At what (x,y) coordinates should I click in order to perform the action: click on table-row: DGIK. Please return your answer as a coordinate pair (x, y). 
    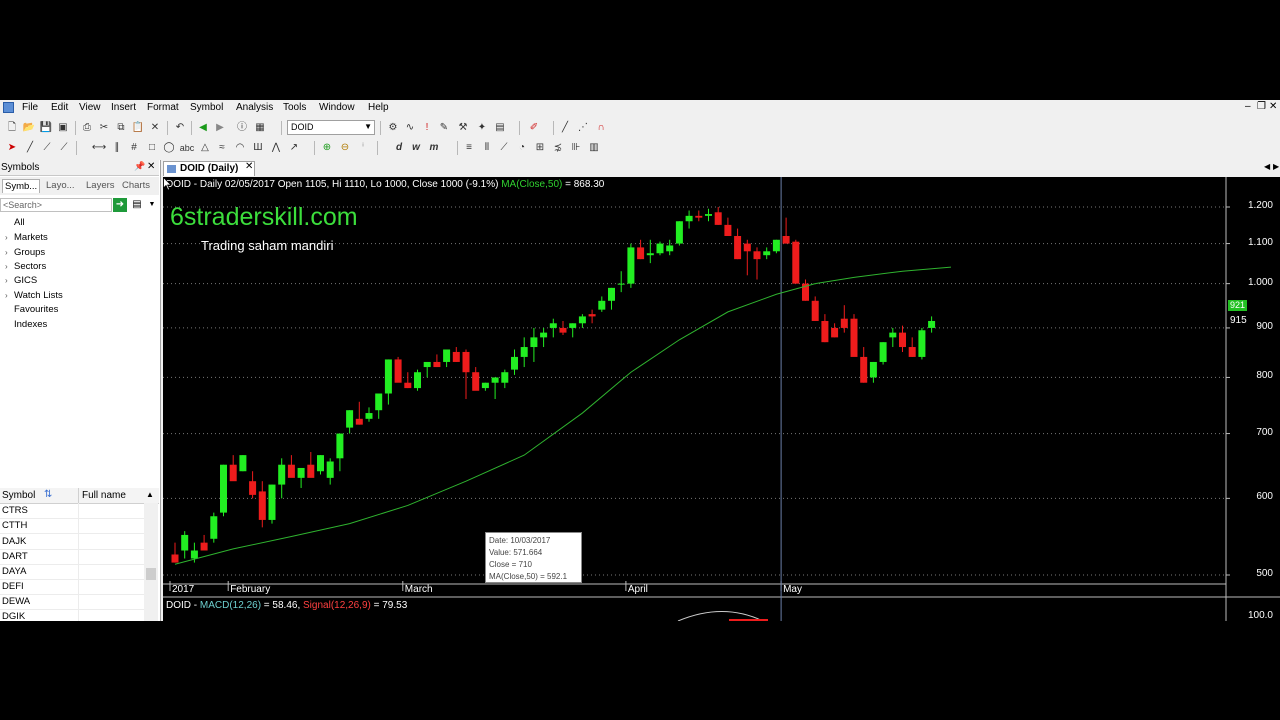
    Looking at the image, I should click on (72, 615).